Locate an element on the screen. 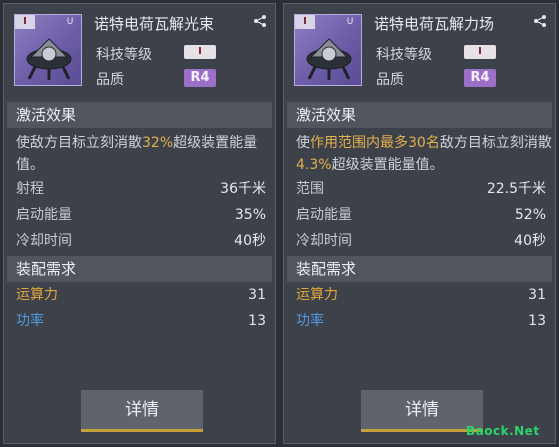 Image resolution: width=559 pixels, height=447 pixels. card-header: I U 诺特电荷瓦解光束 科技等级 I 品质 R4 is located at coordinates (139, 50).